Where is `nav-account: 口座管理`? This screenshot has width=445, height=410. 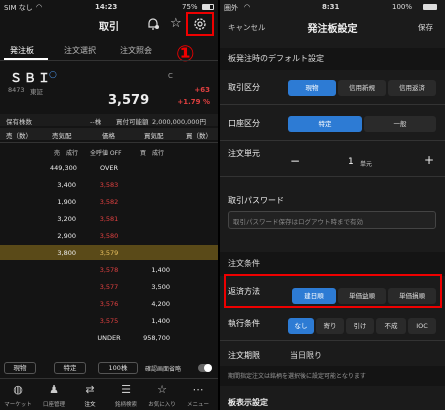 nav-account: 口座管理 is located at coordinates (54, 404).